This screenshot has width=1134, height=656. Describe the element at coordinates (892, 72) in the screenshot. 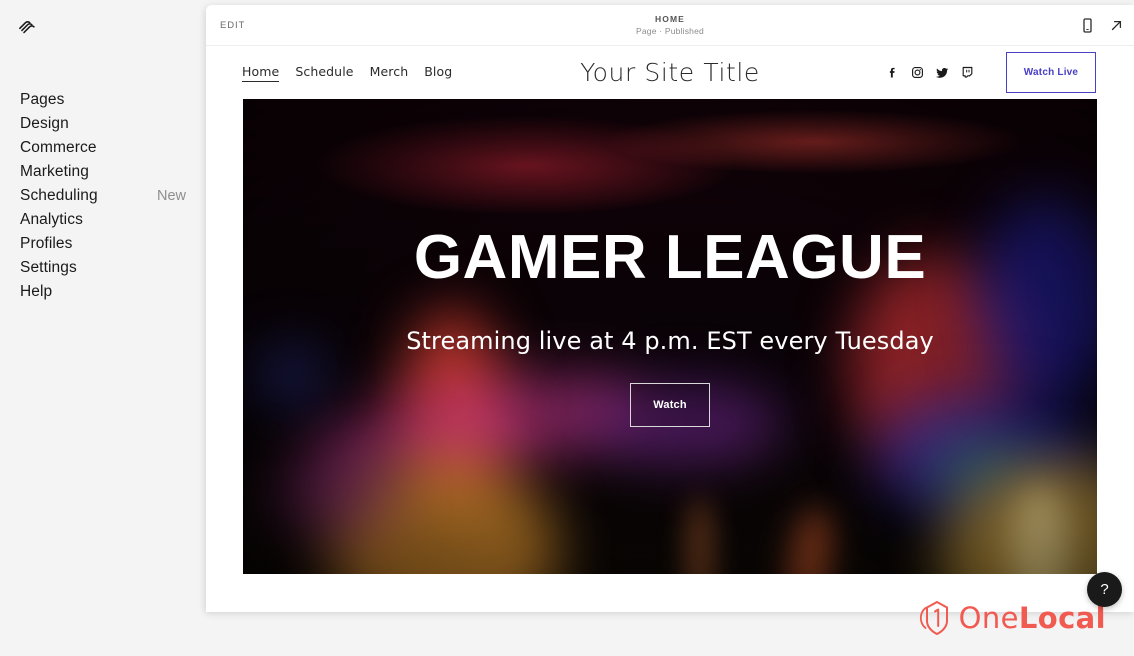

I see `facebook-icon` at that location.